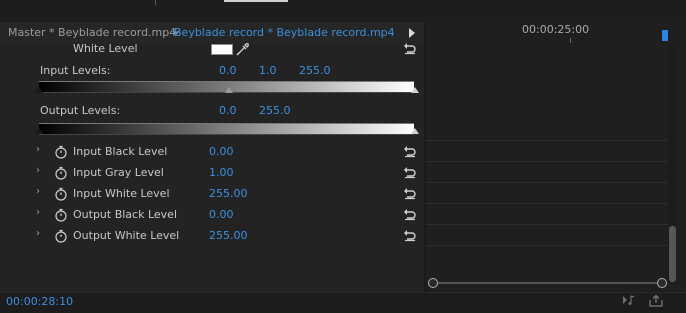 This screenshot has width=686, height=313. I want to click on param-label: Input Gray Level, so click(118, 172).